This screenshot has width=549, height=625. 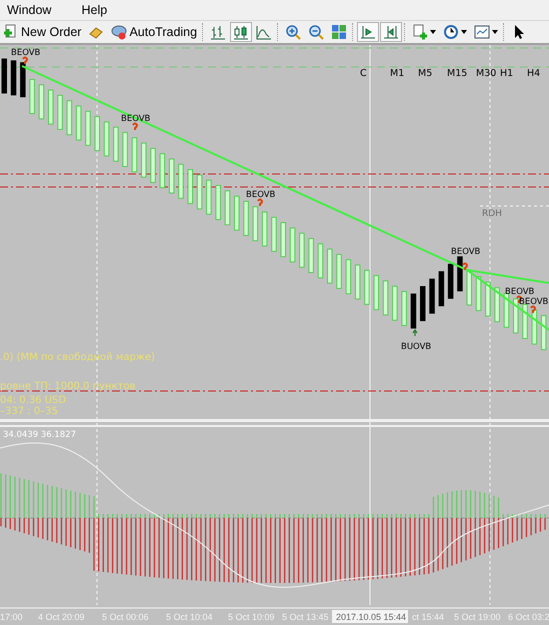 I want to click on menu-item: Help, so click(x=95, y=10).